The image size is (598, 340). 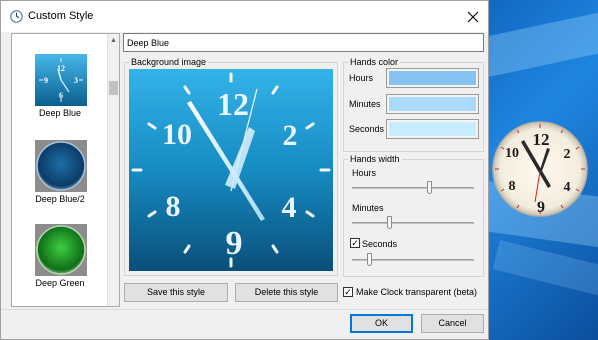 What do you see at coordinates (567, 187) in the screenshot?
I see `desk-numeral-4: 4` at bounding box center [567, 187].